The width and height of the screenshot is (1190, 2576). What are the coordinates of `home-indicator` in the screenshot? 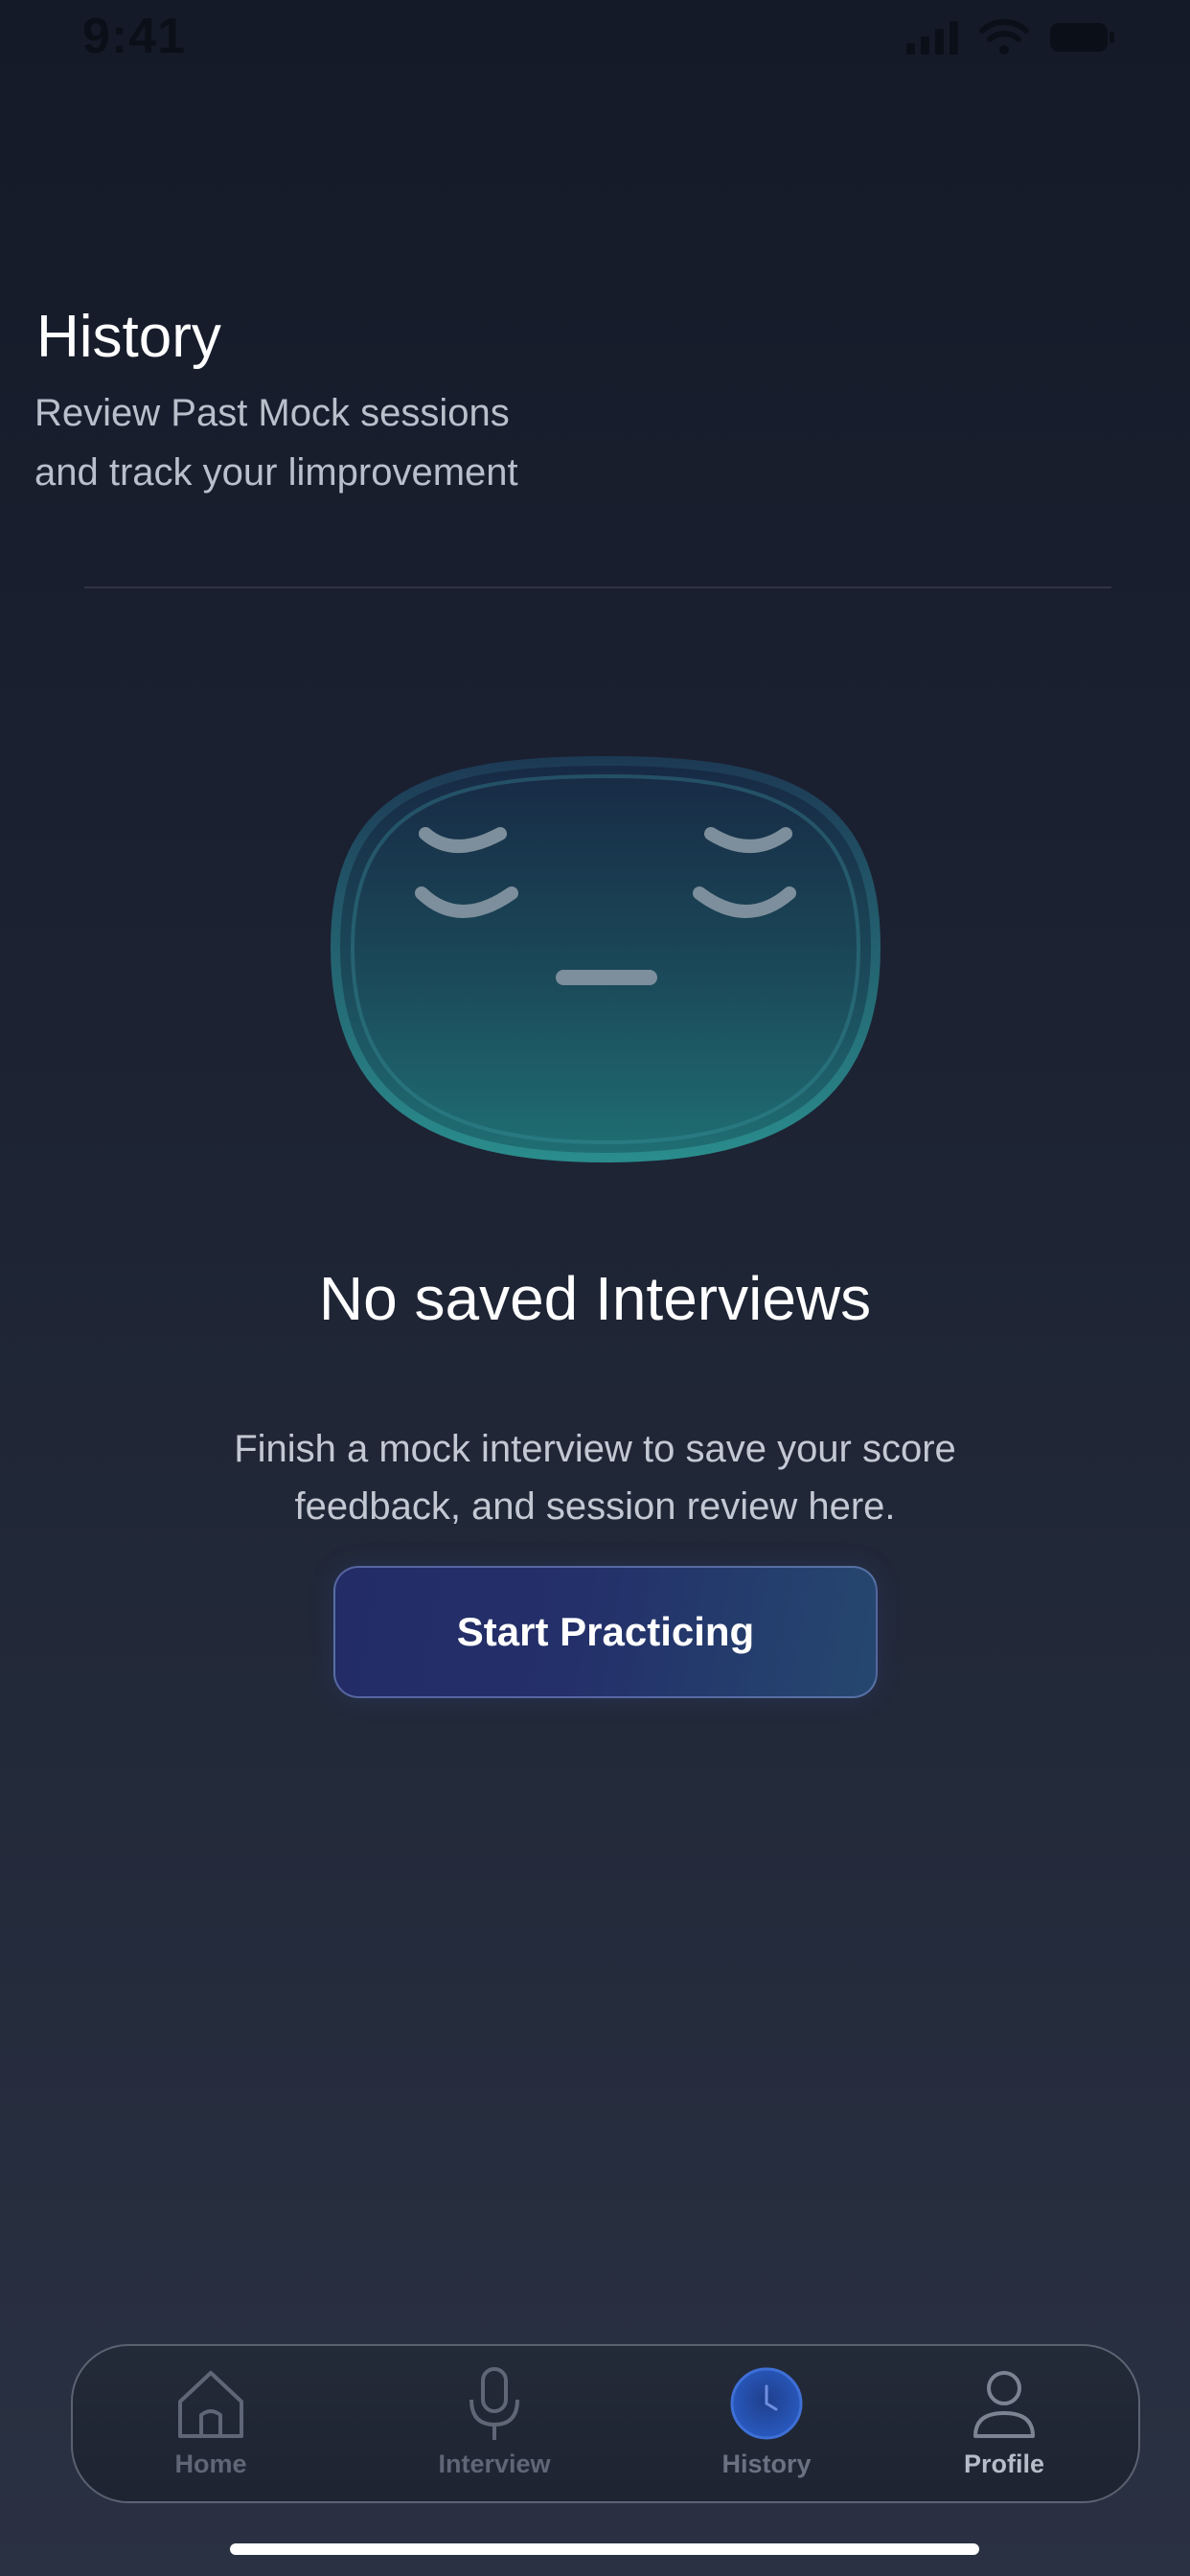 It's located at (605, 2549).